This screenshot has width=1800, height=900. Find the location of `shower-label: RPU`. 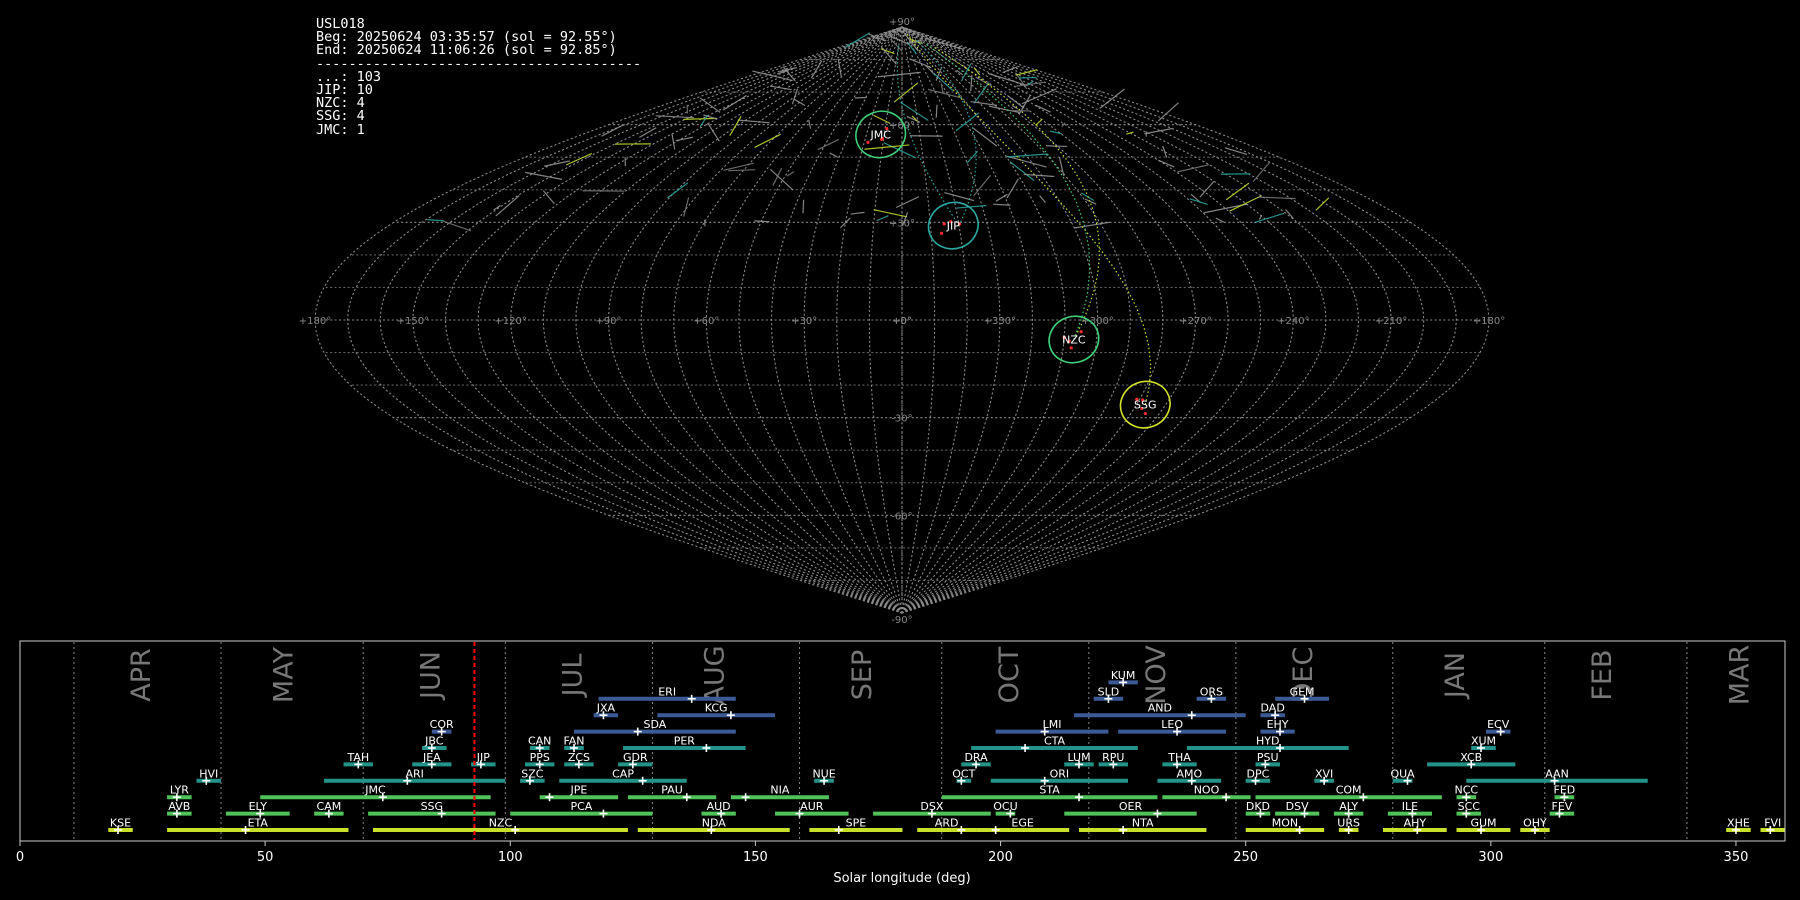

shower-label: RPU is located at coordinates (1113, 757).